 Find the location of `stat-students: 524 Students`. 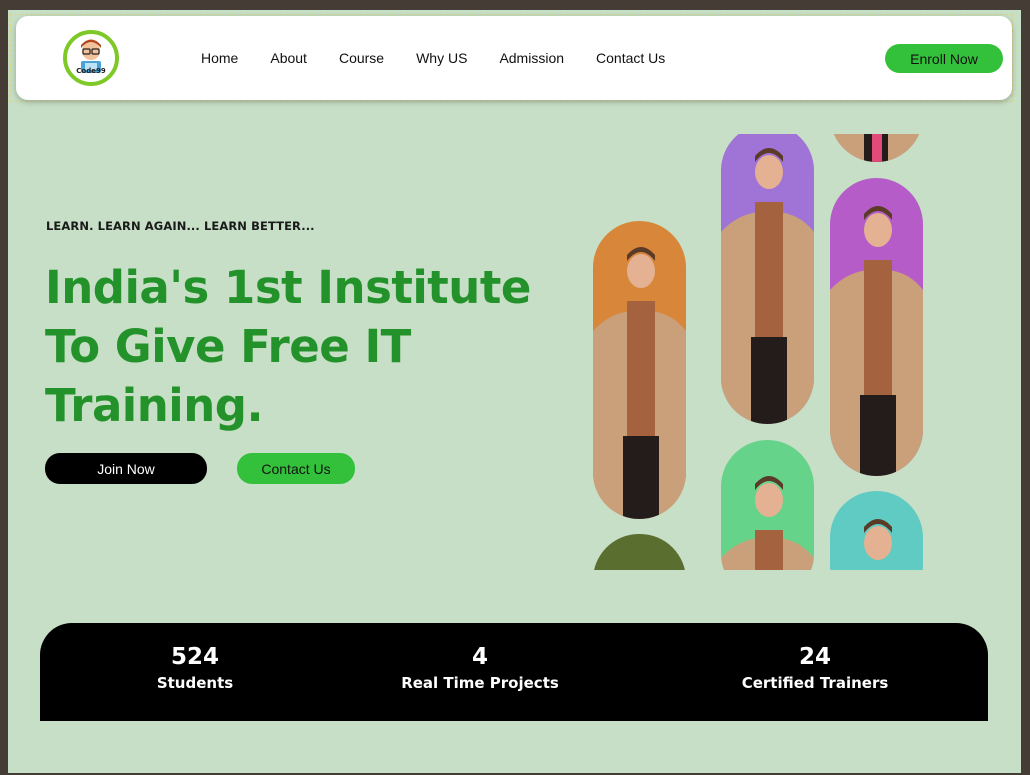

stat-students: 524 Students is located at coordinates (195, 668).